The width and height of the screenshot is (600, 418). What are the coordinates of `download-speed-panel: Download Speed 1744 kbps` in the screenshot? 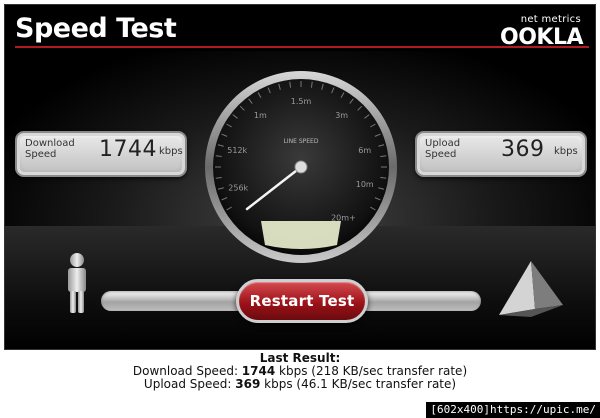 It's located at (101, 154).